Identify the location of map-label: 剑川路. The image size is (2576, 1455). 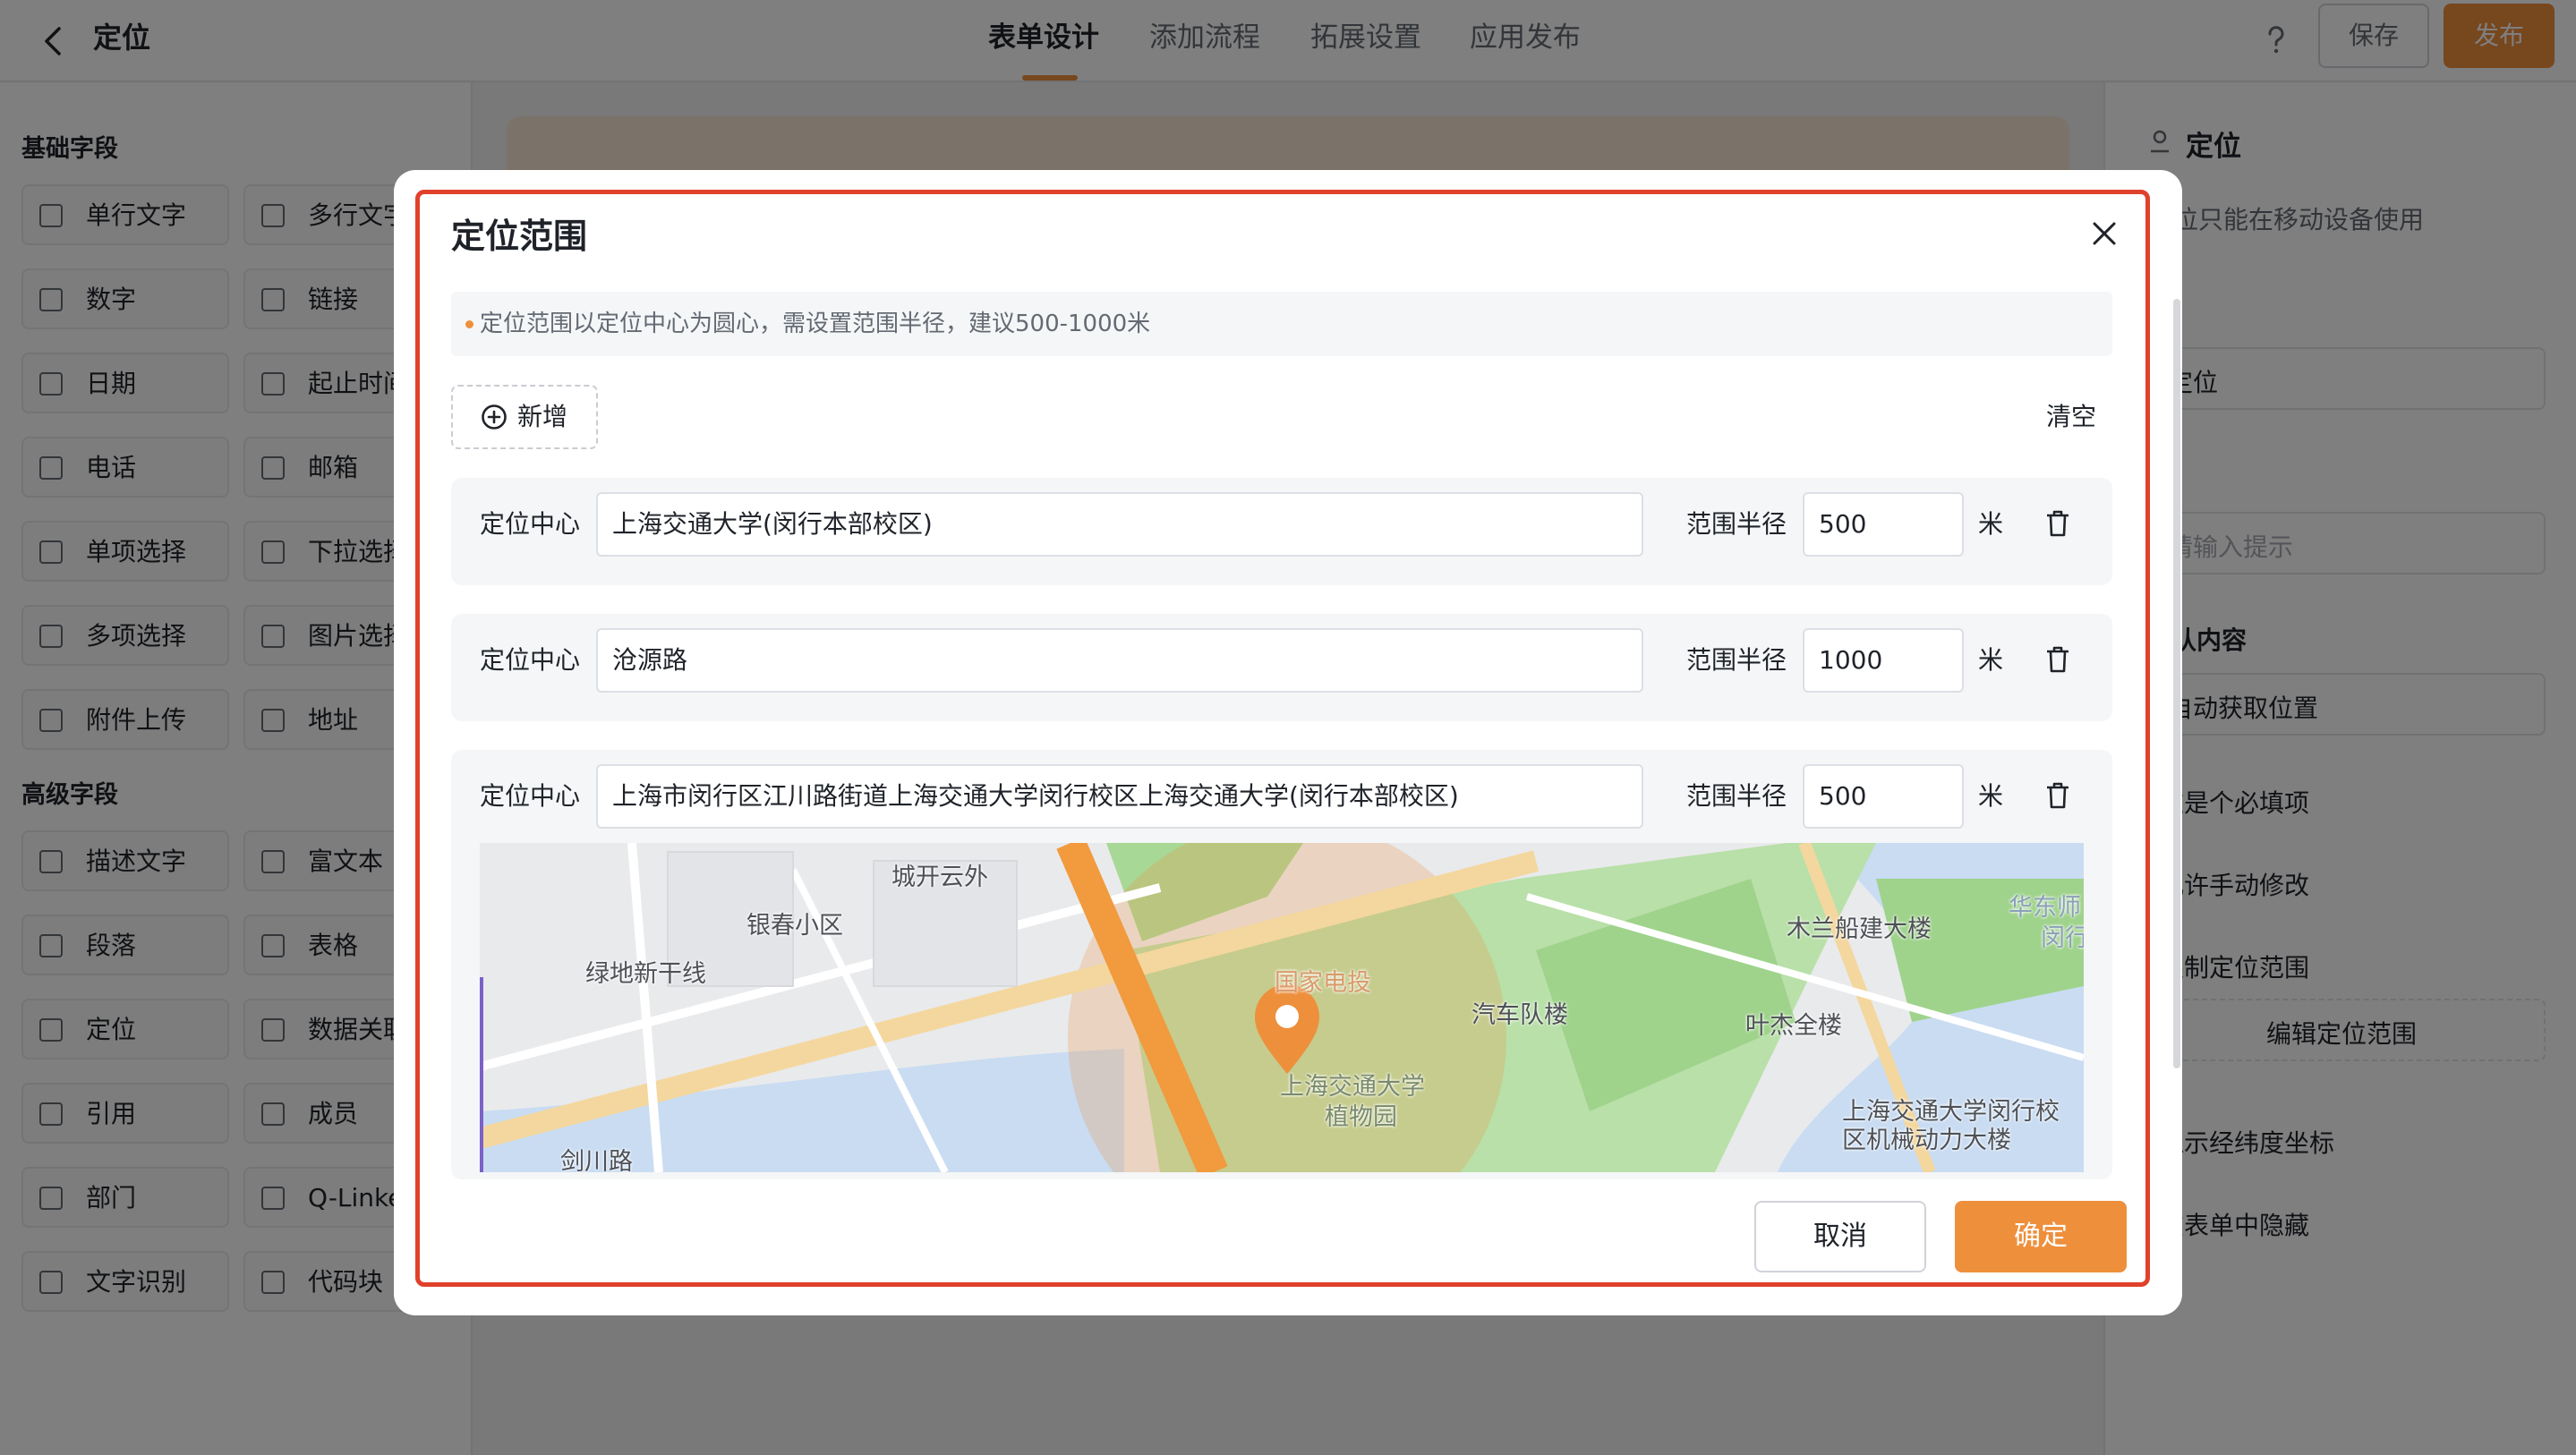
(596, 1160).